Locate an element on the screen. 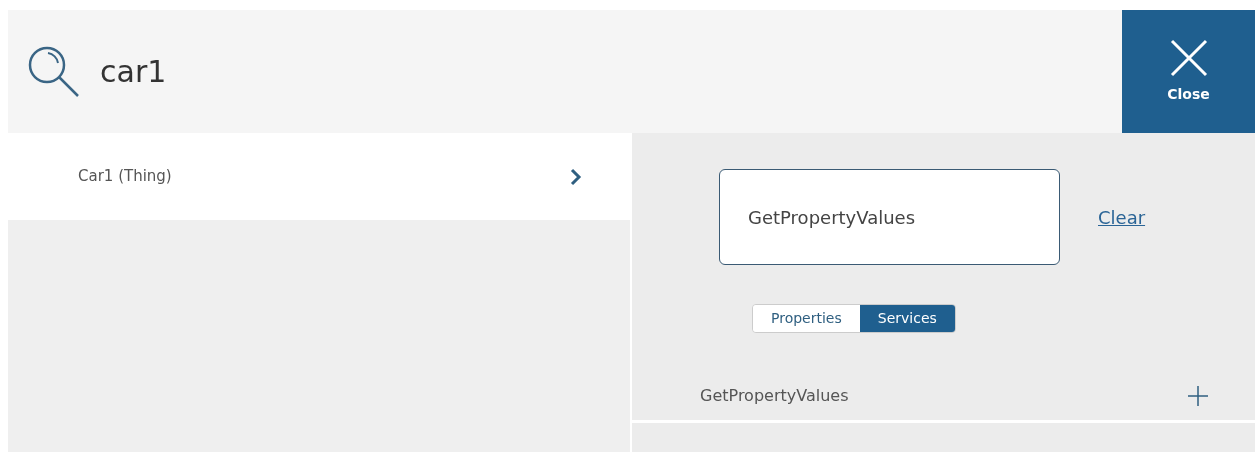  toggle-tab: Properties is located at coordinates (806, 318).